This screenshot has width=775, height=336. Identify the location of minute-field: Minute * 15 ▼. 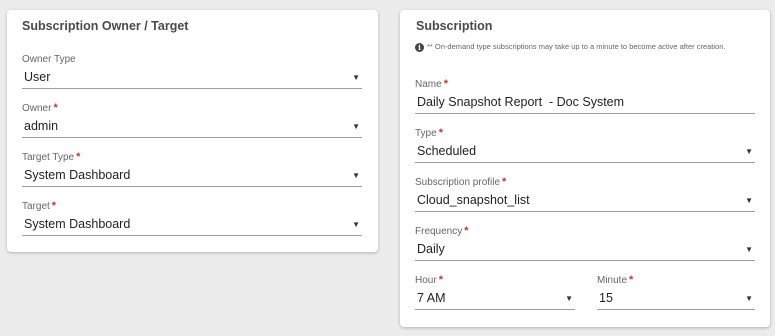
(676, 292).